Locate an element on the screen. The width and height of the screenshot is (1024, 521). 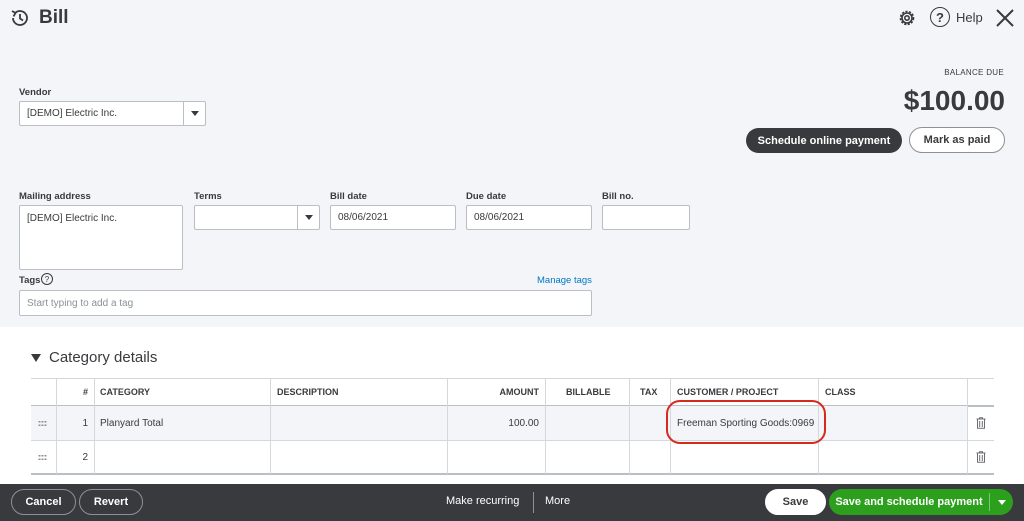
mailing-address-label: Mailing address is located at coordinates (55, 196).